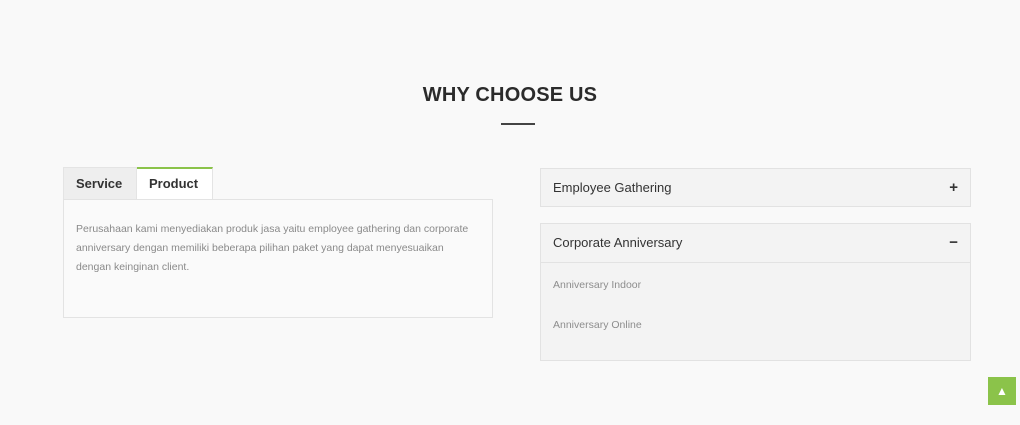 The height and width of the screenshot is (425, 1020). Describe the element at coordinates (755, 243) in the screenshot. I see `accordion-header-corporate-anniversary: Corporate Anniversary −` at that location.